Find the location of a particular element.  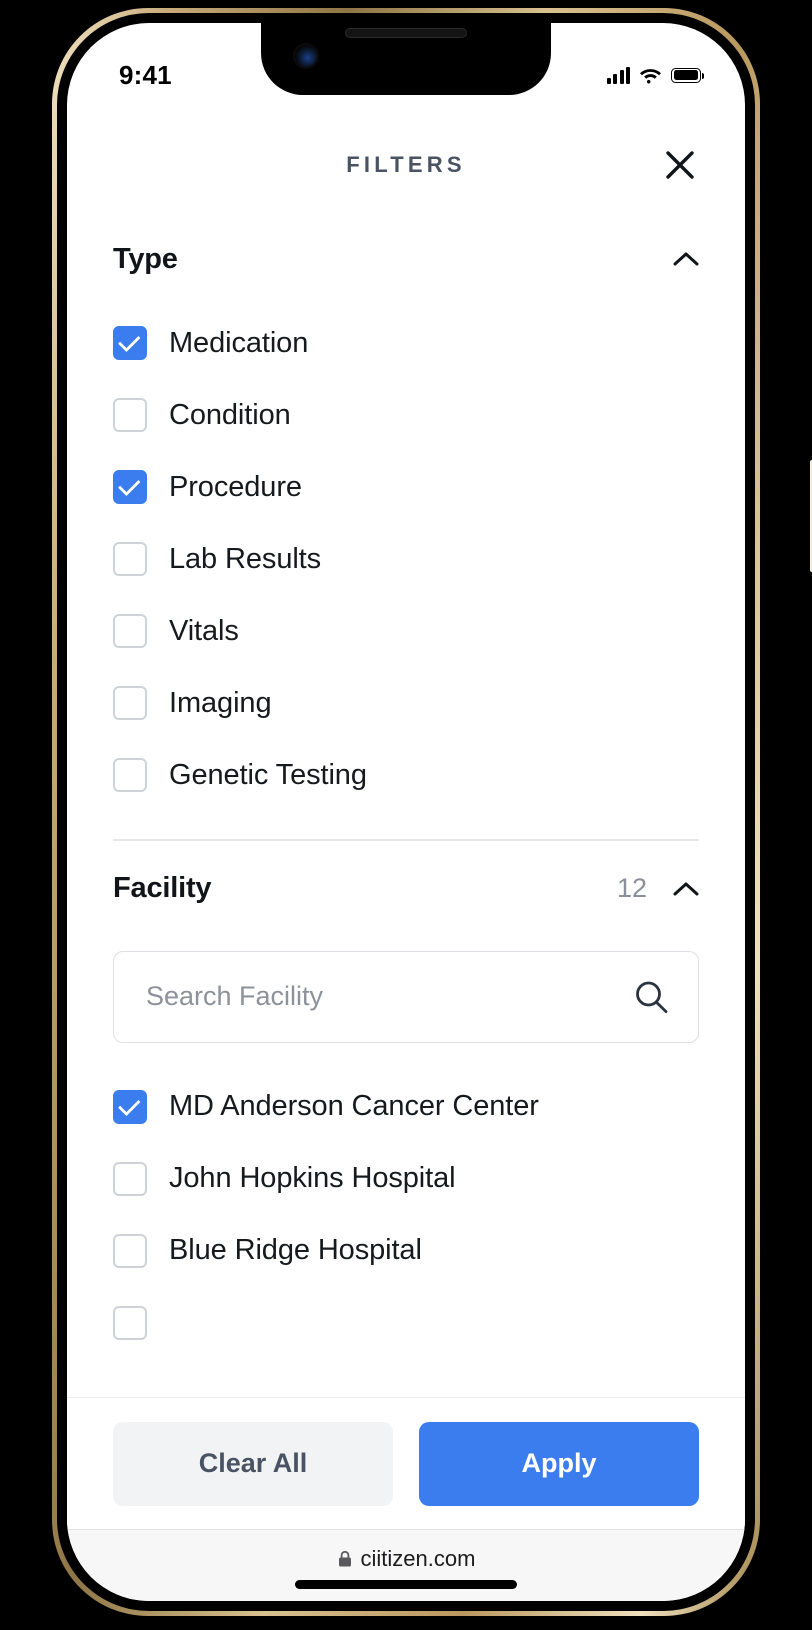

checkbox-label: MD Anderson Cancer Center is located at coordinates (354, 1106).